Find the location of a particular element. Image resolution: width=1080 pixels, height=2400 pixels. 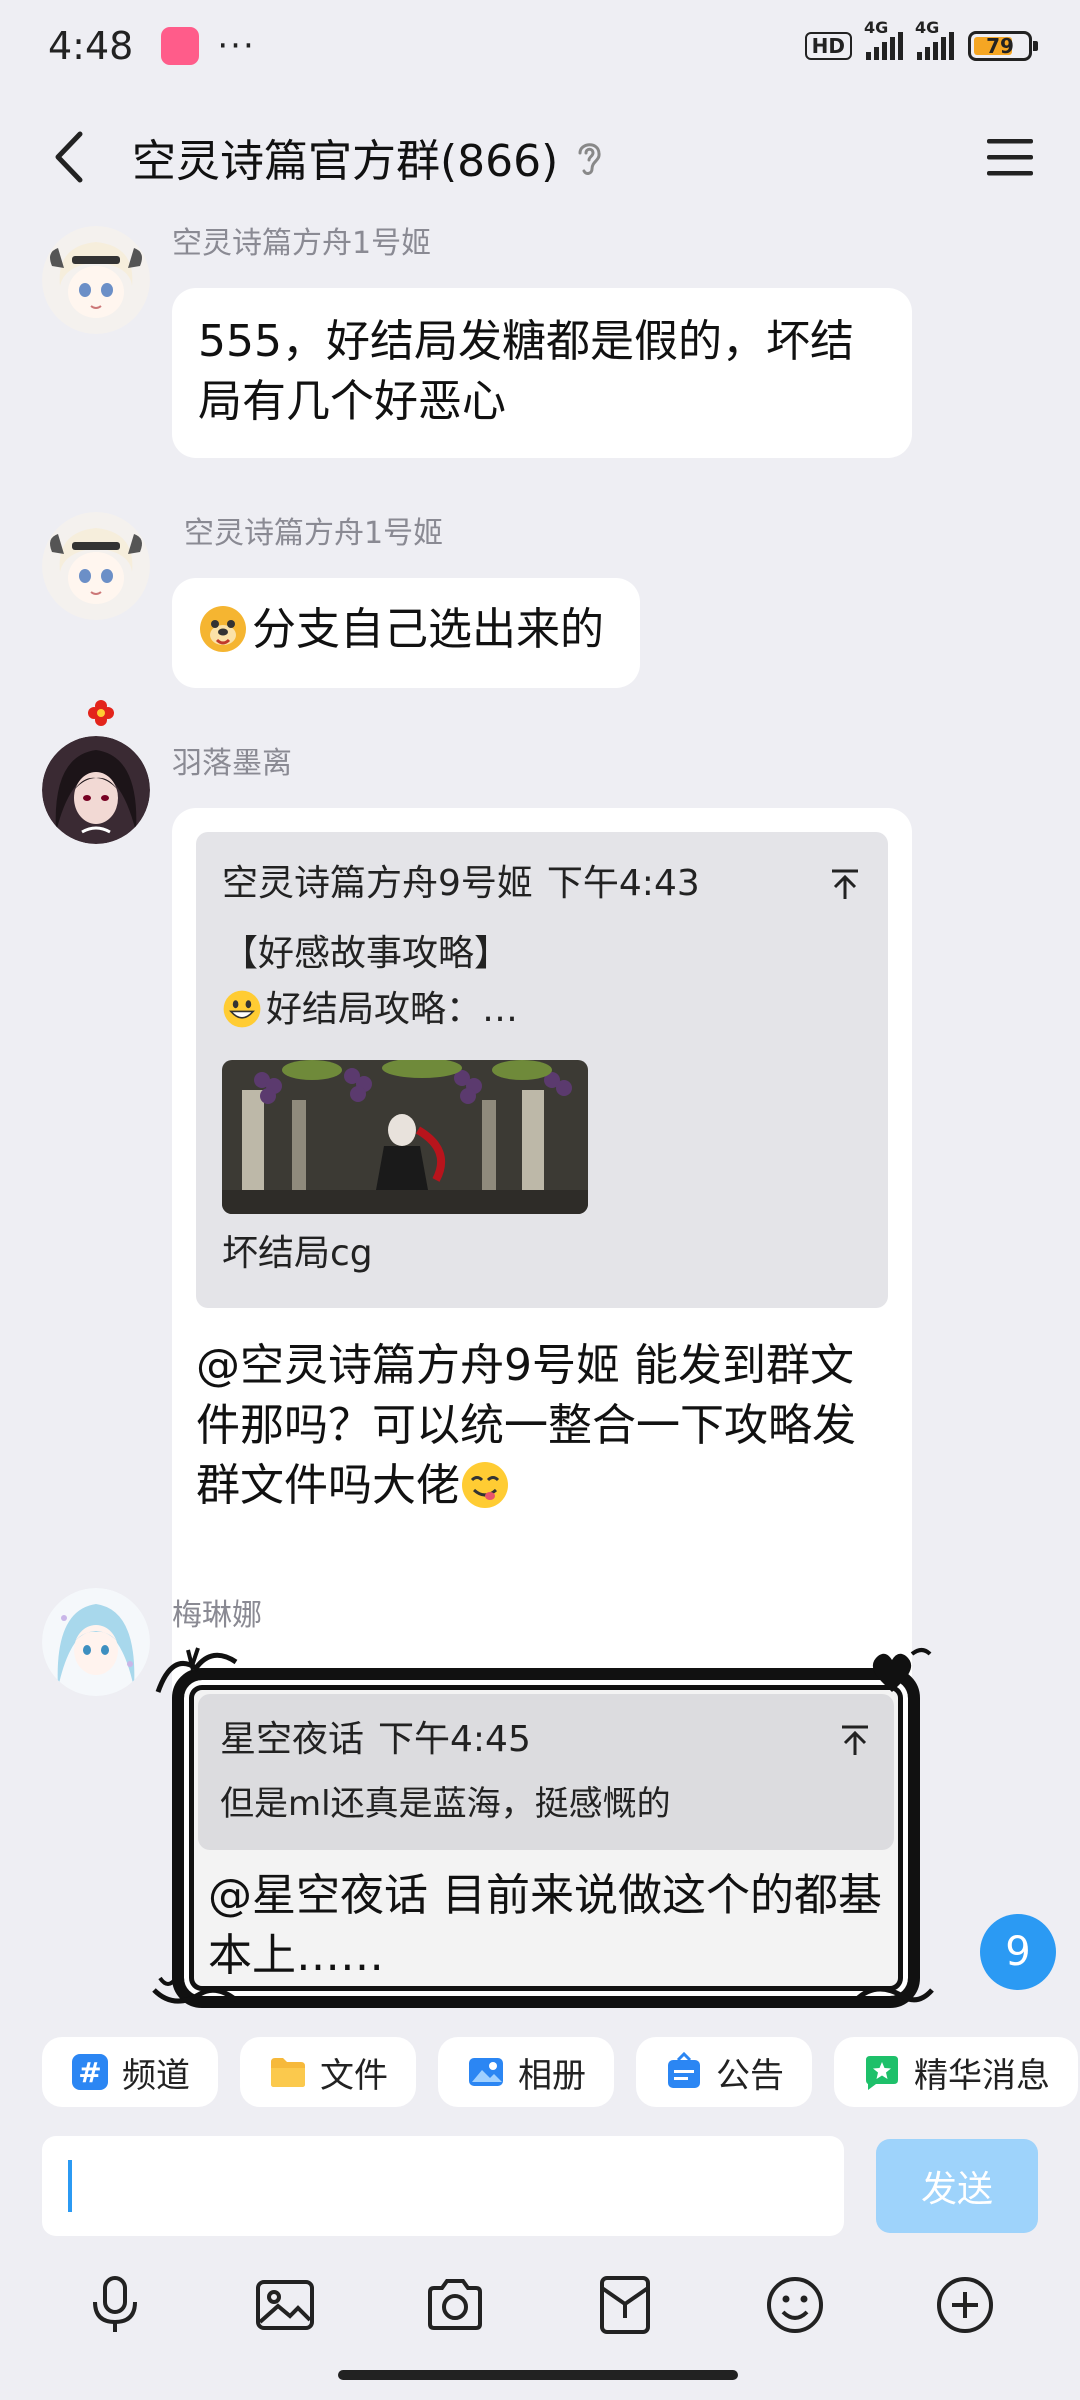

heart-decoration-icon is located at coordinates (902, 1670).